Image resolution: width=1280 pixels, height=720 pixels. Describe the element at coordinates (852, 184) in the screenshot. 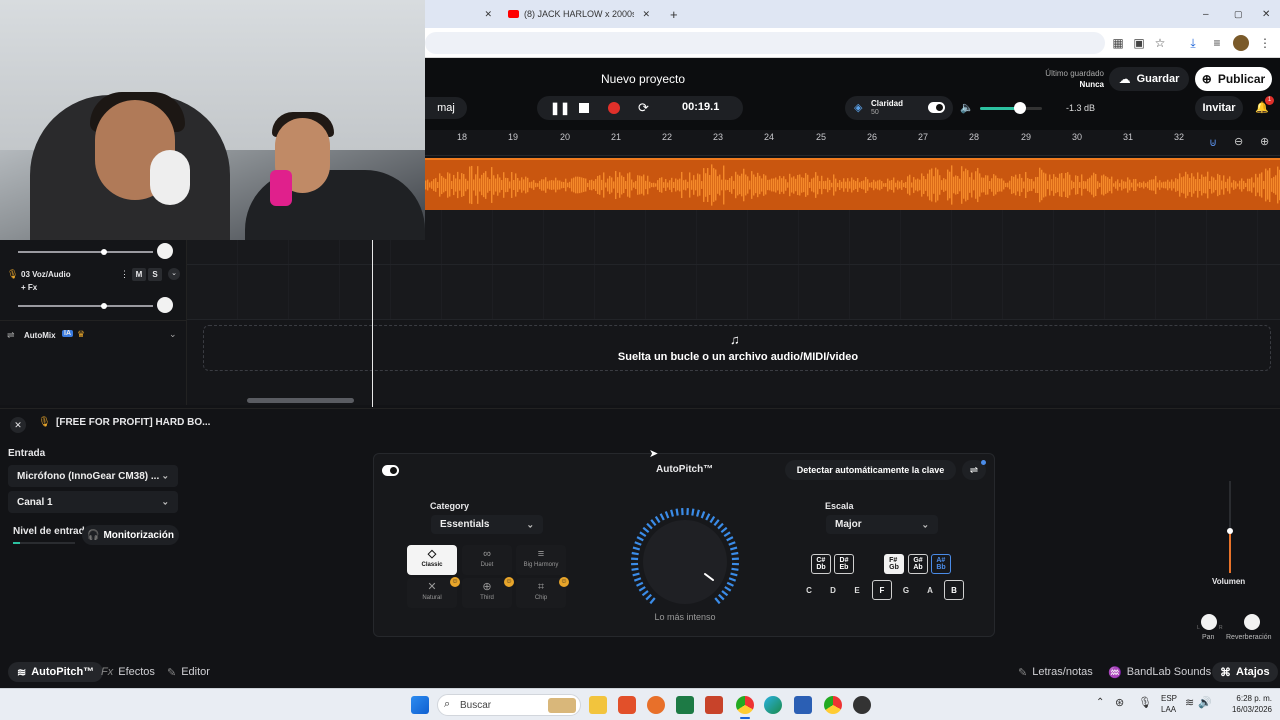

I see `audio-clip-waveform` at that location.